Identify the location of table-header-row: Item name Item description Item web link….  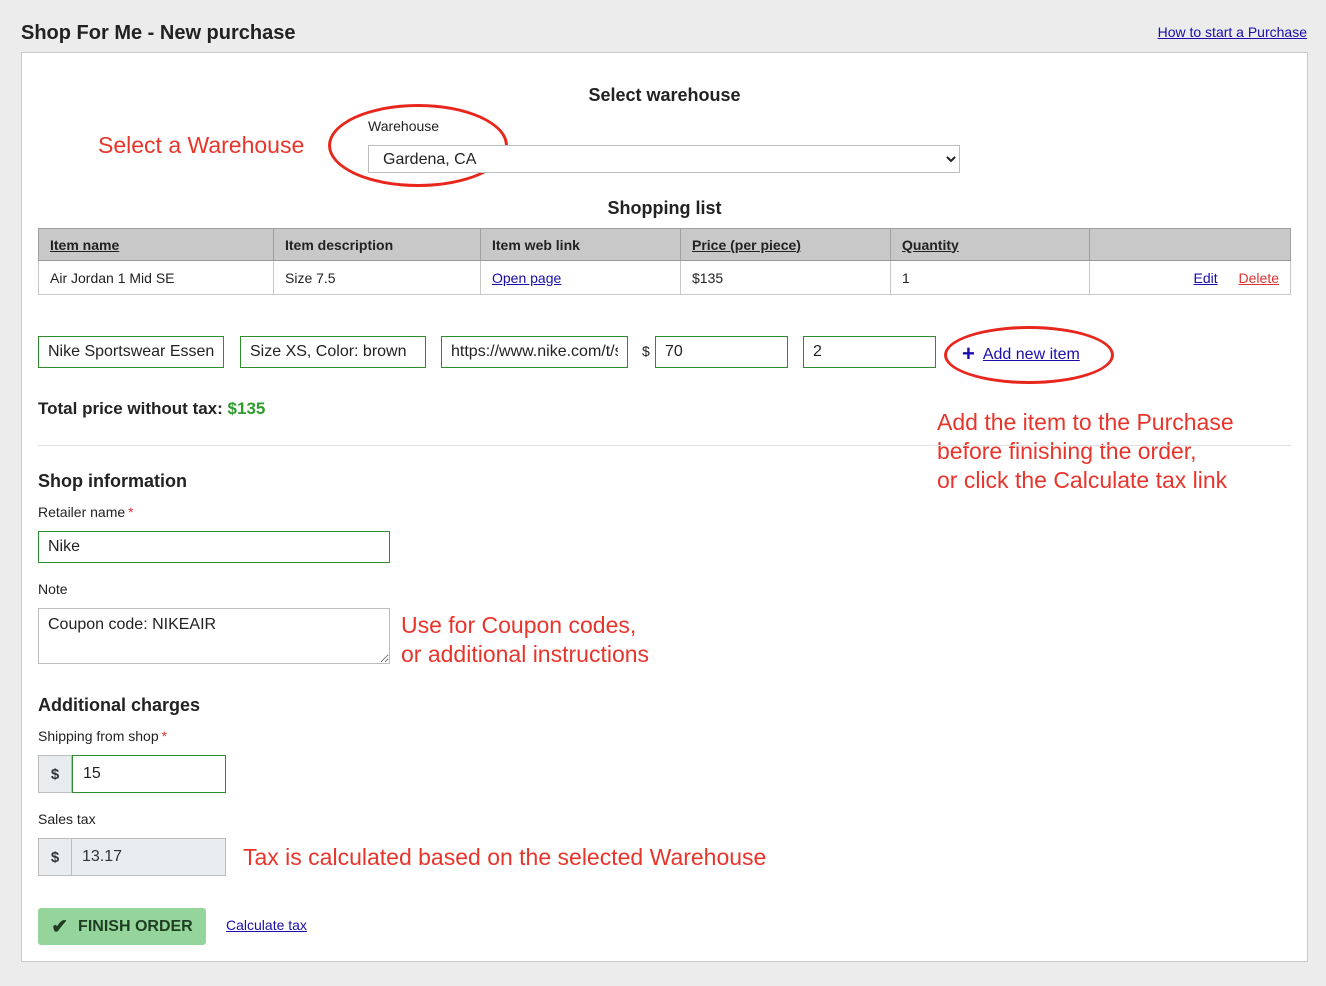
(664, 244).